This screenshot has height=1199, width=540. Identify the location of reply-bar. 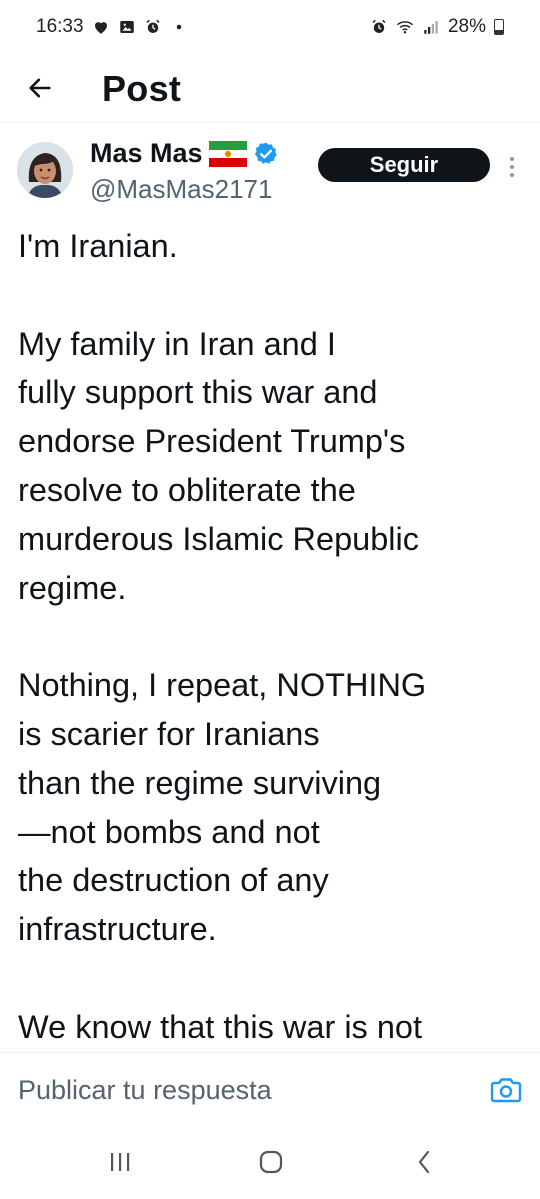
(270, 1089).